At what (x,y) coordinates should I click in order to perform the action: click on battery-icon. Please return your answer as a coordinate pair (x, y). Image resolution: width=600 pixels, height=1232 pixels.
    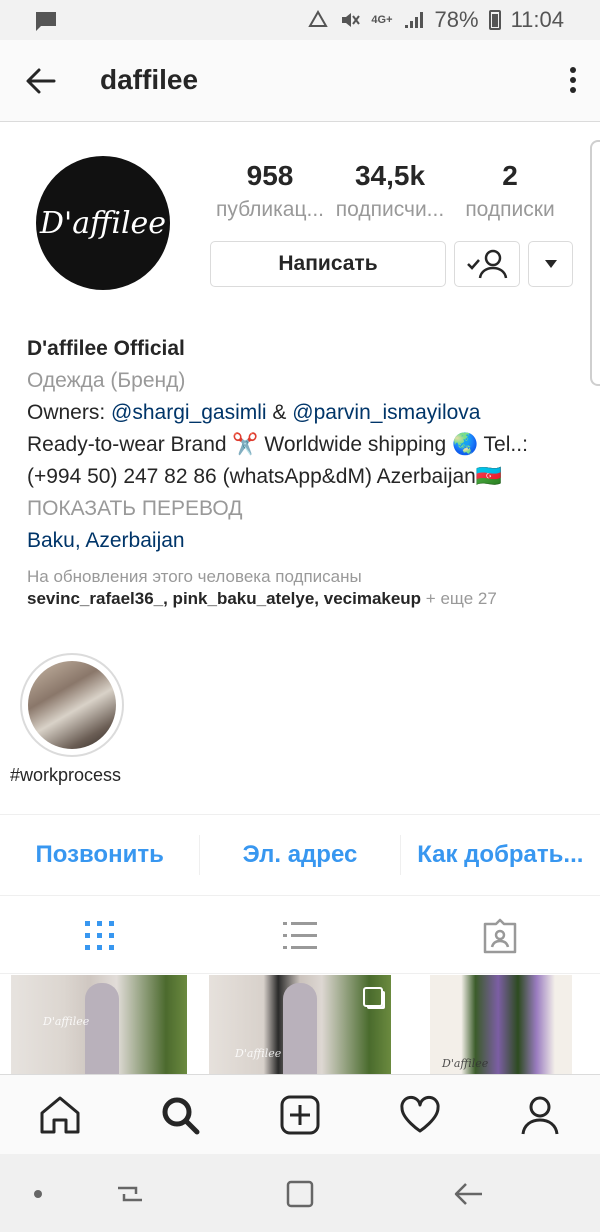
    Looking at the image, I should click on (494, 20).